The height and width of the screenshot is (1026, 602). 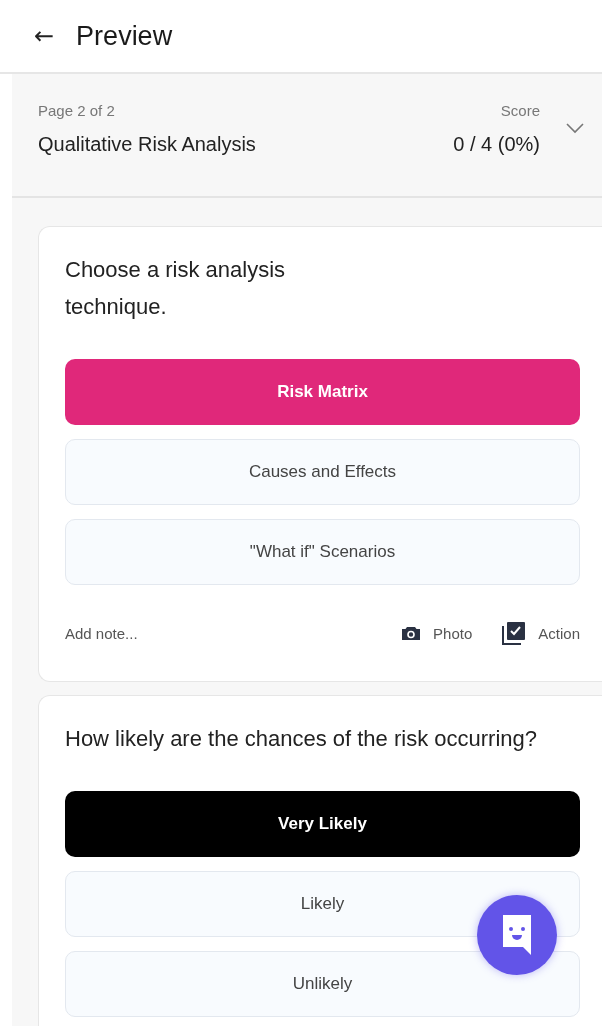 What do you see at coordinates (322, 392) in the screenshot?
I see `answer-option: Risk Matrix` at bounding box center [322, 392].